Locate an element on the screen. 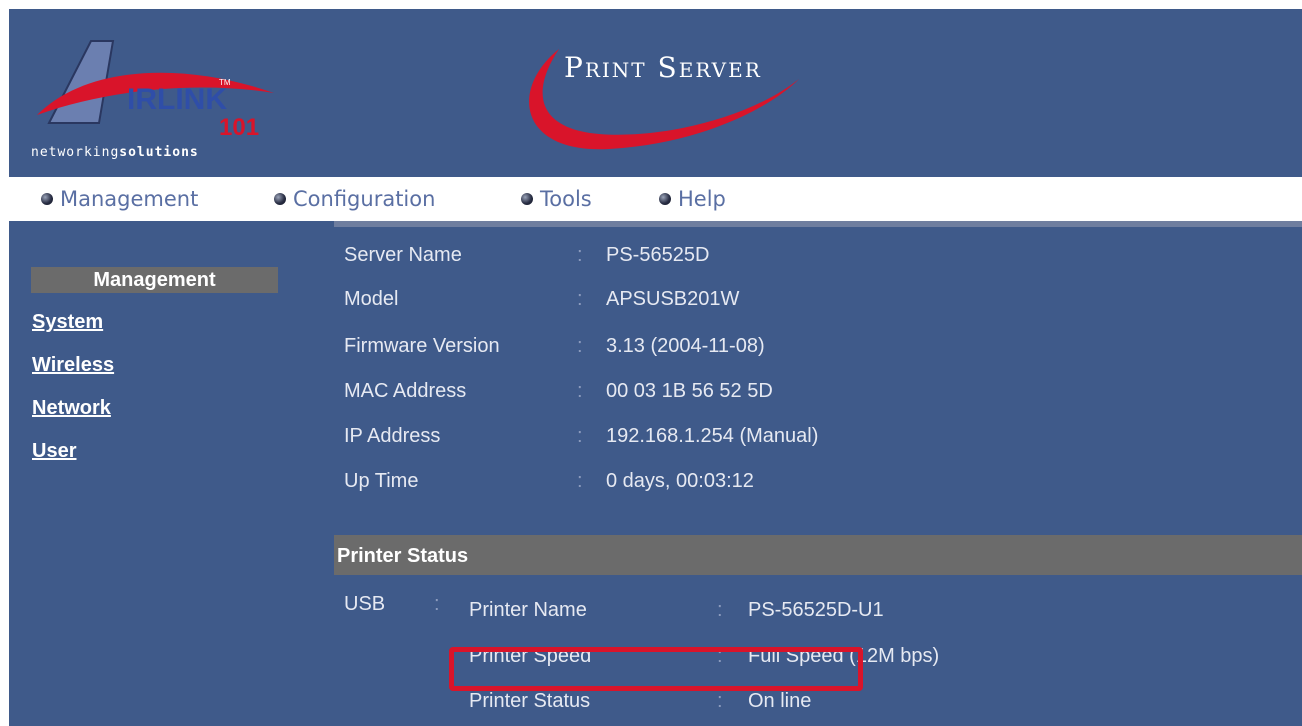 The image size is (1302, 726). airlink-logo: IRLINK TM 101 is located at coordinates (155, 90).